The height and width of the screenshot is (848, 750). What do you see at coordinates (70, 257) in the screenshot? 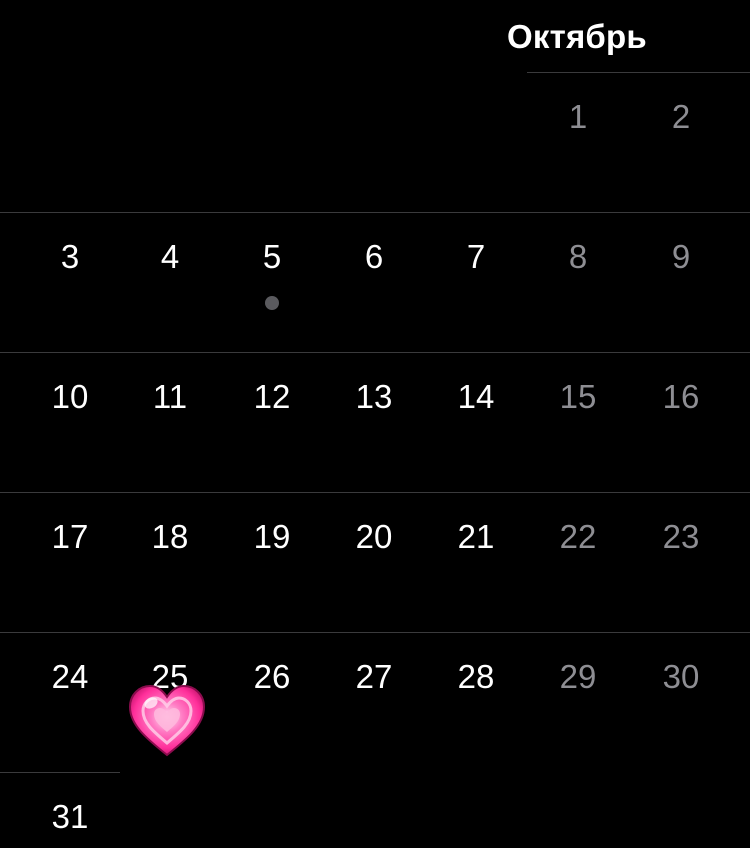
I see `day-cell-3: 3` at bounding box center [70, 257].